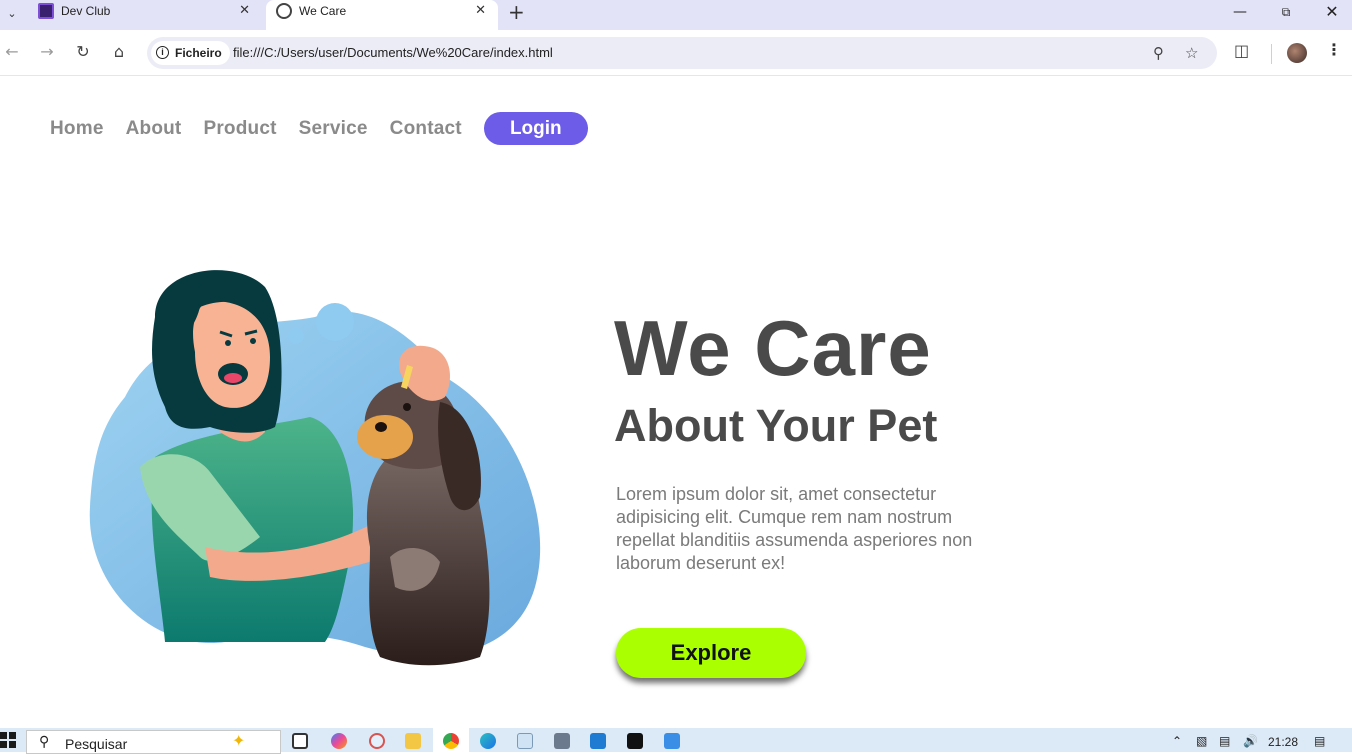 This screenshot has width=1352, height=754. What do you see at coordinates (239, 740) in the screenshot?
I see `copilot-sparkle-icon: ✦` at bounding box center [239, 740].